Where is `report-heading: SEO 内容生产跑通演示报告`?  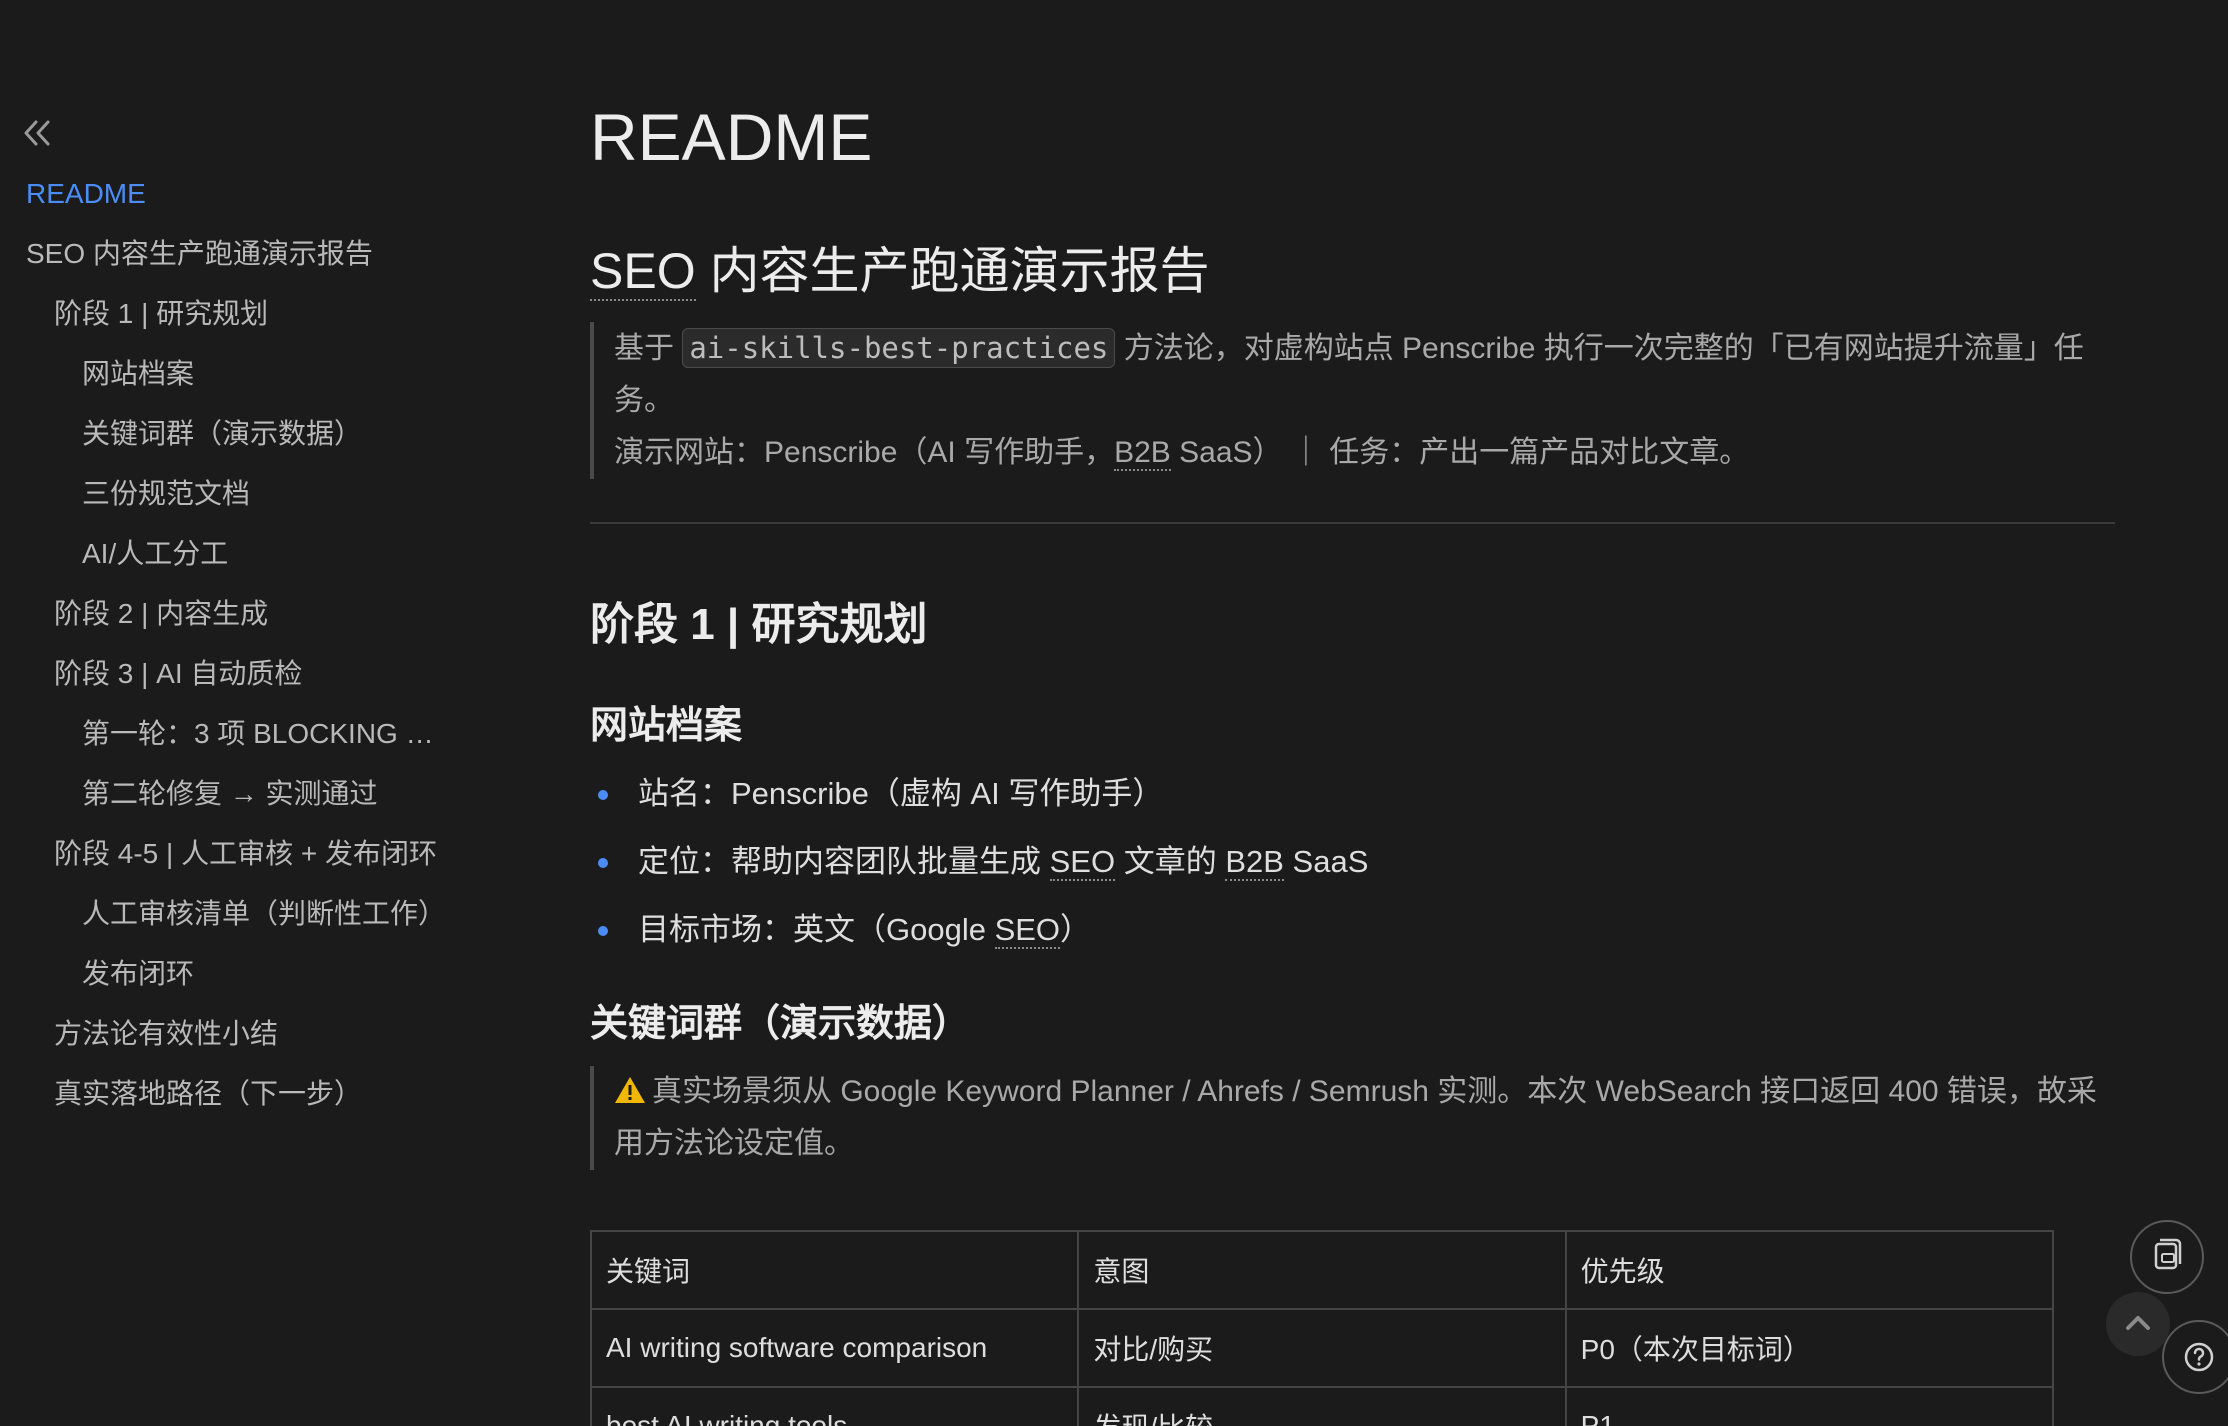
report-heading: SEO 内容生产跑通演示报告 is located at coordinates (900, 271).